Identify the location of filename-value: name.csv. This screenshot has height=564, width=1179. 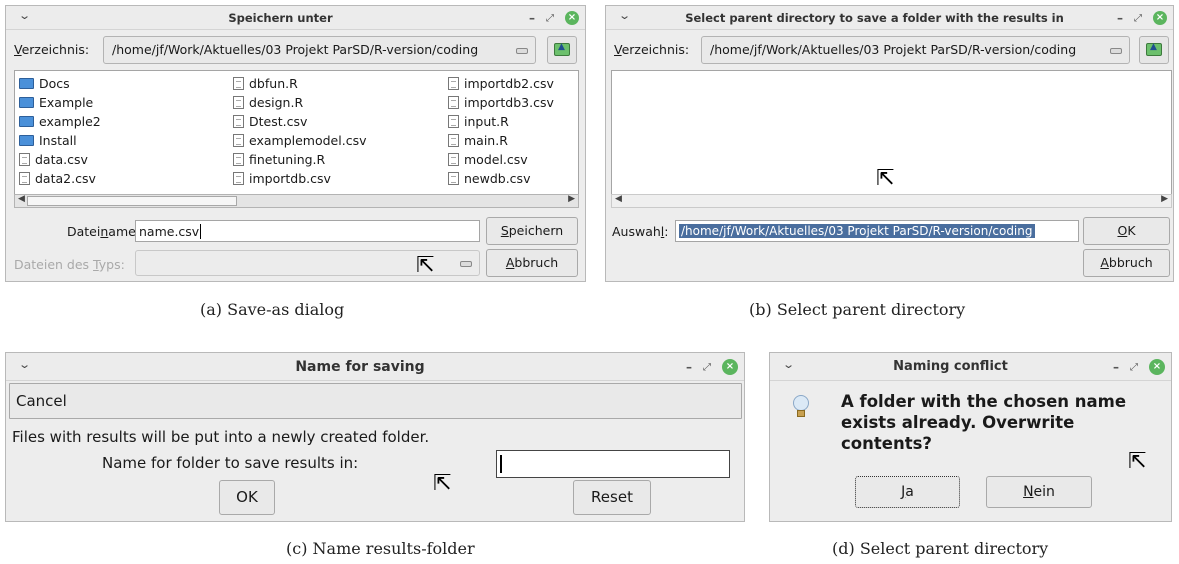
(169, 231).